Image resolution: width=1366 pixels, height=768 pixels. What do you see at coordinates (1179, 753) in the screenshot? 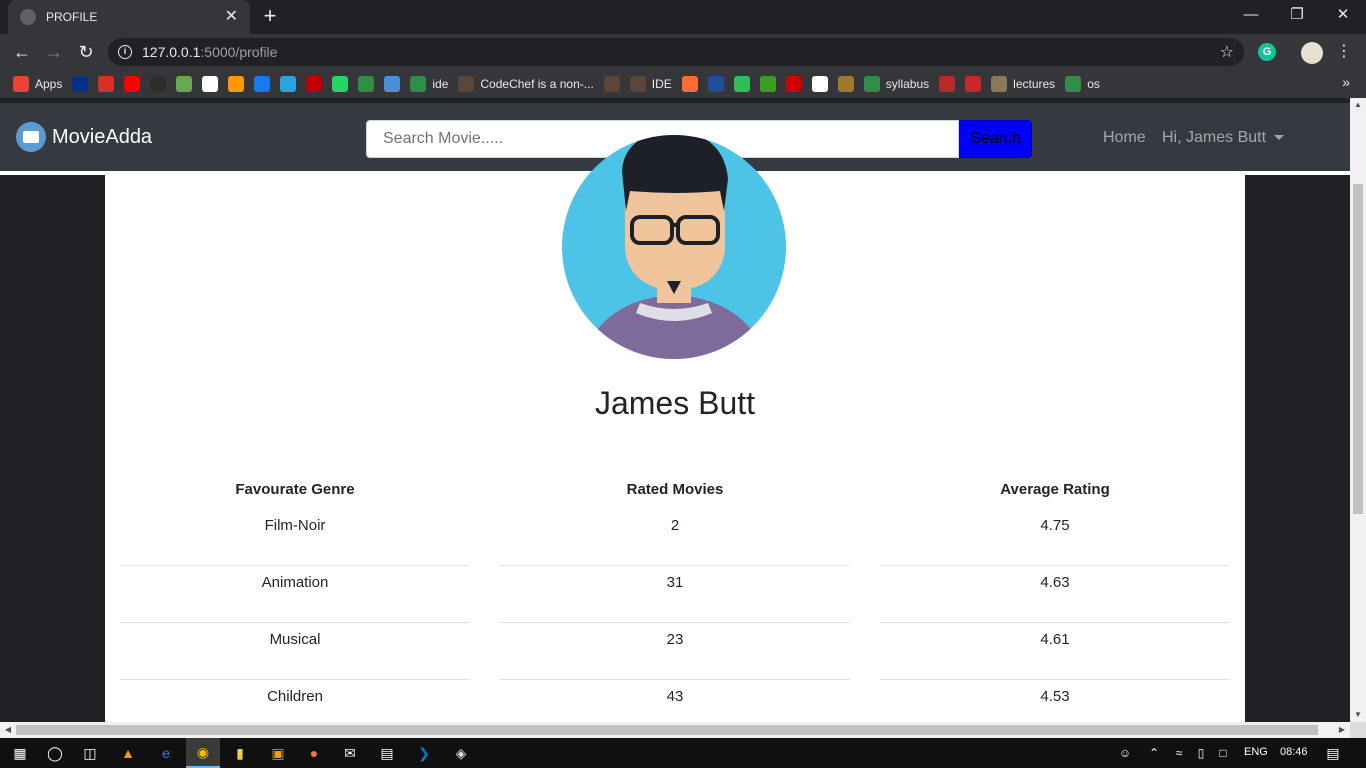
I see `wifi-icon: ≈` at bounding box center [1179, 753].